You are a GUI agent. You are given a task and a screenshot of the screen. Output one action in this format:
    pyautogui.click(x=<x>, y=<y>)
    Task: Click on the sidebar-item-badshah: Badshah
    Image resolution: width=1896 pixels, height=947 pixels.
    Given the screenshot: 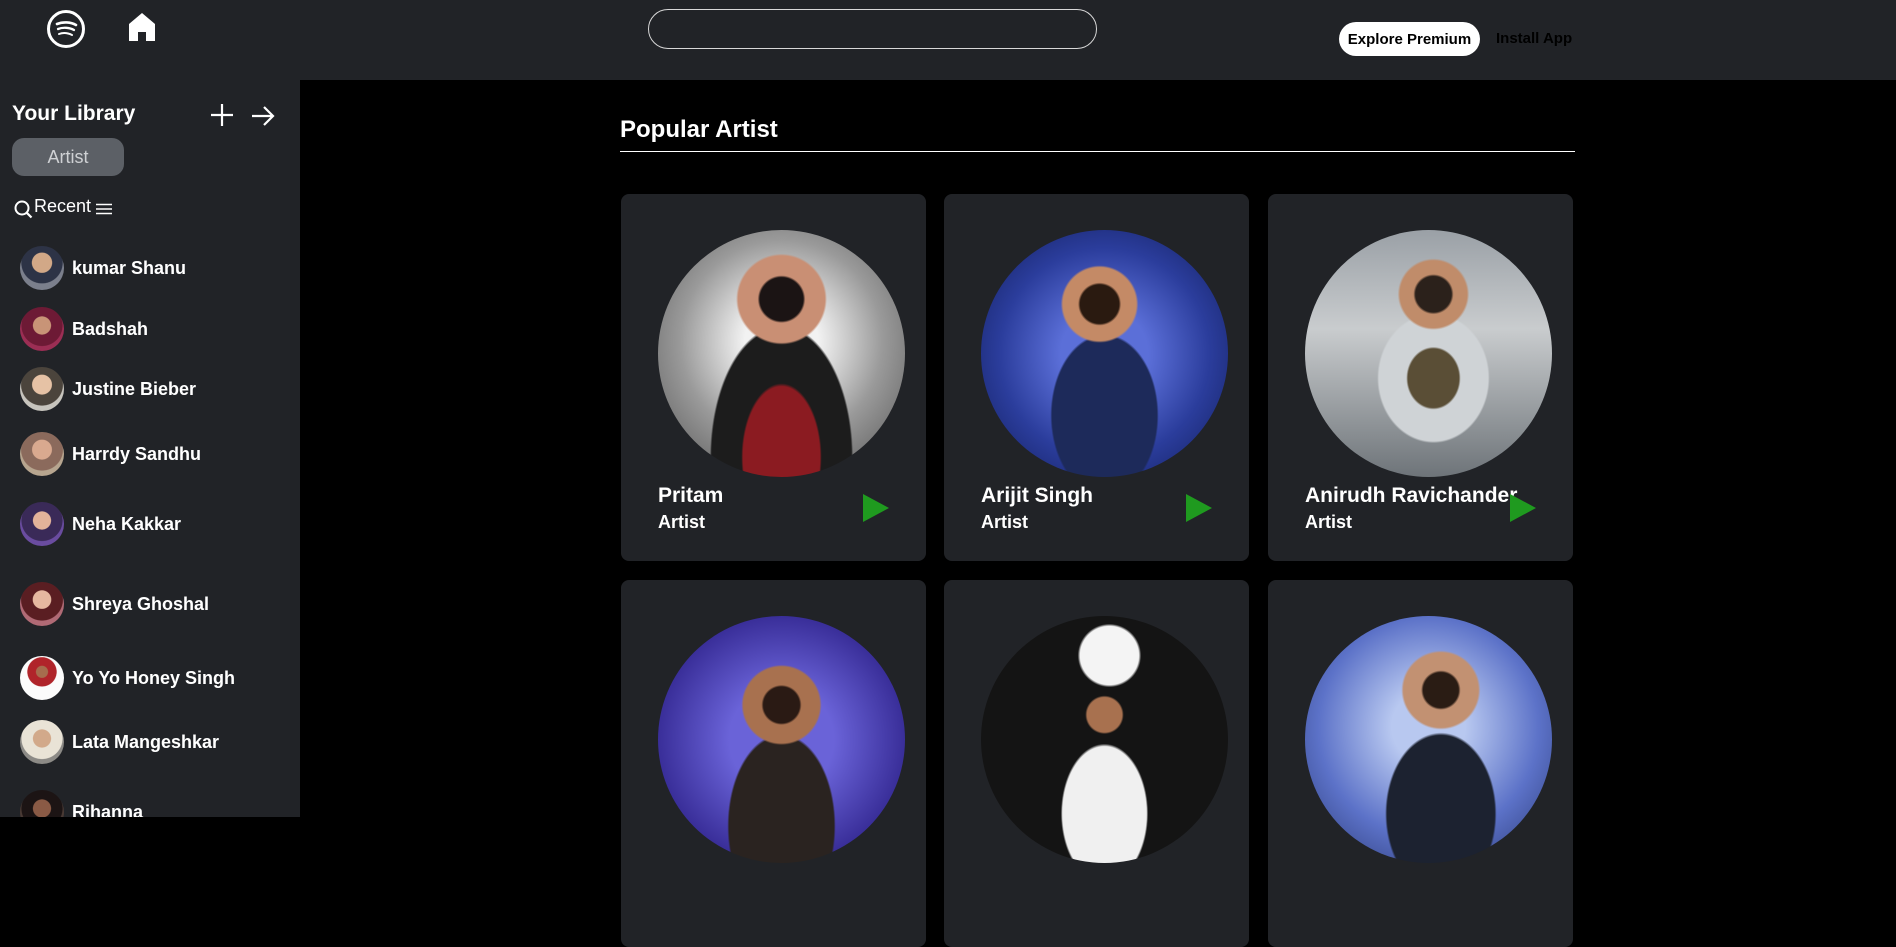 What is the action you would take?
    pyautogui.click(x=84, y=329)
    